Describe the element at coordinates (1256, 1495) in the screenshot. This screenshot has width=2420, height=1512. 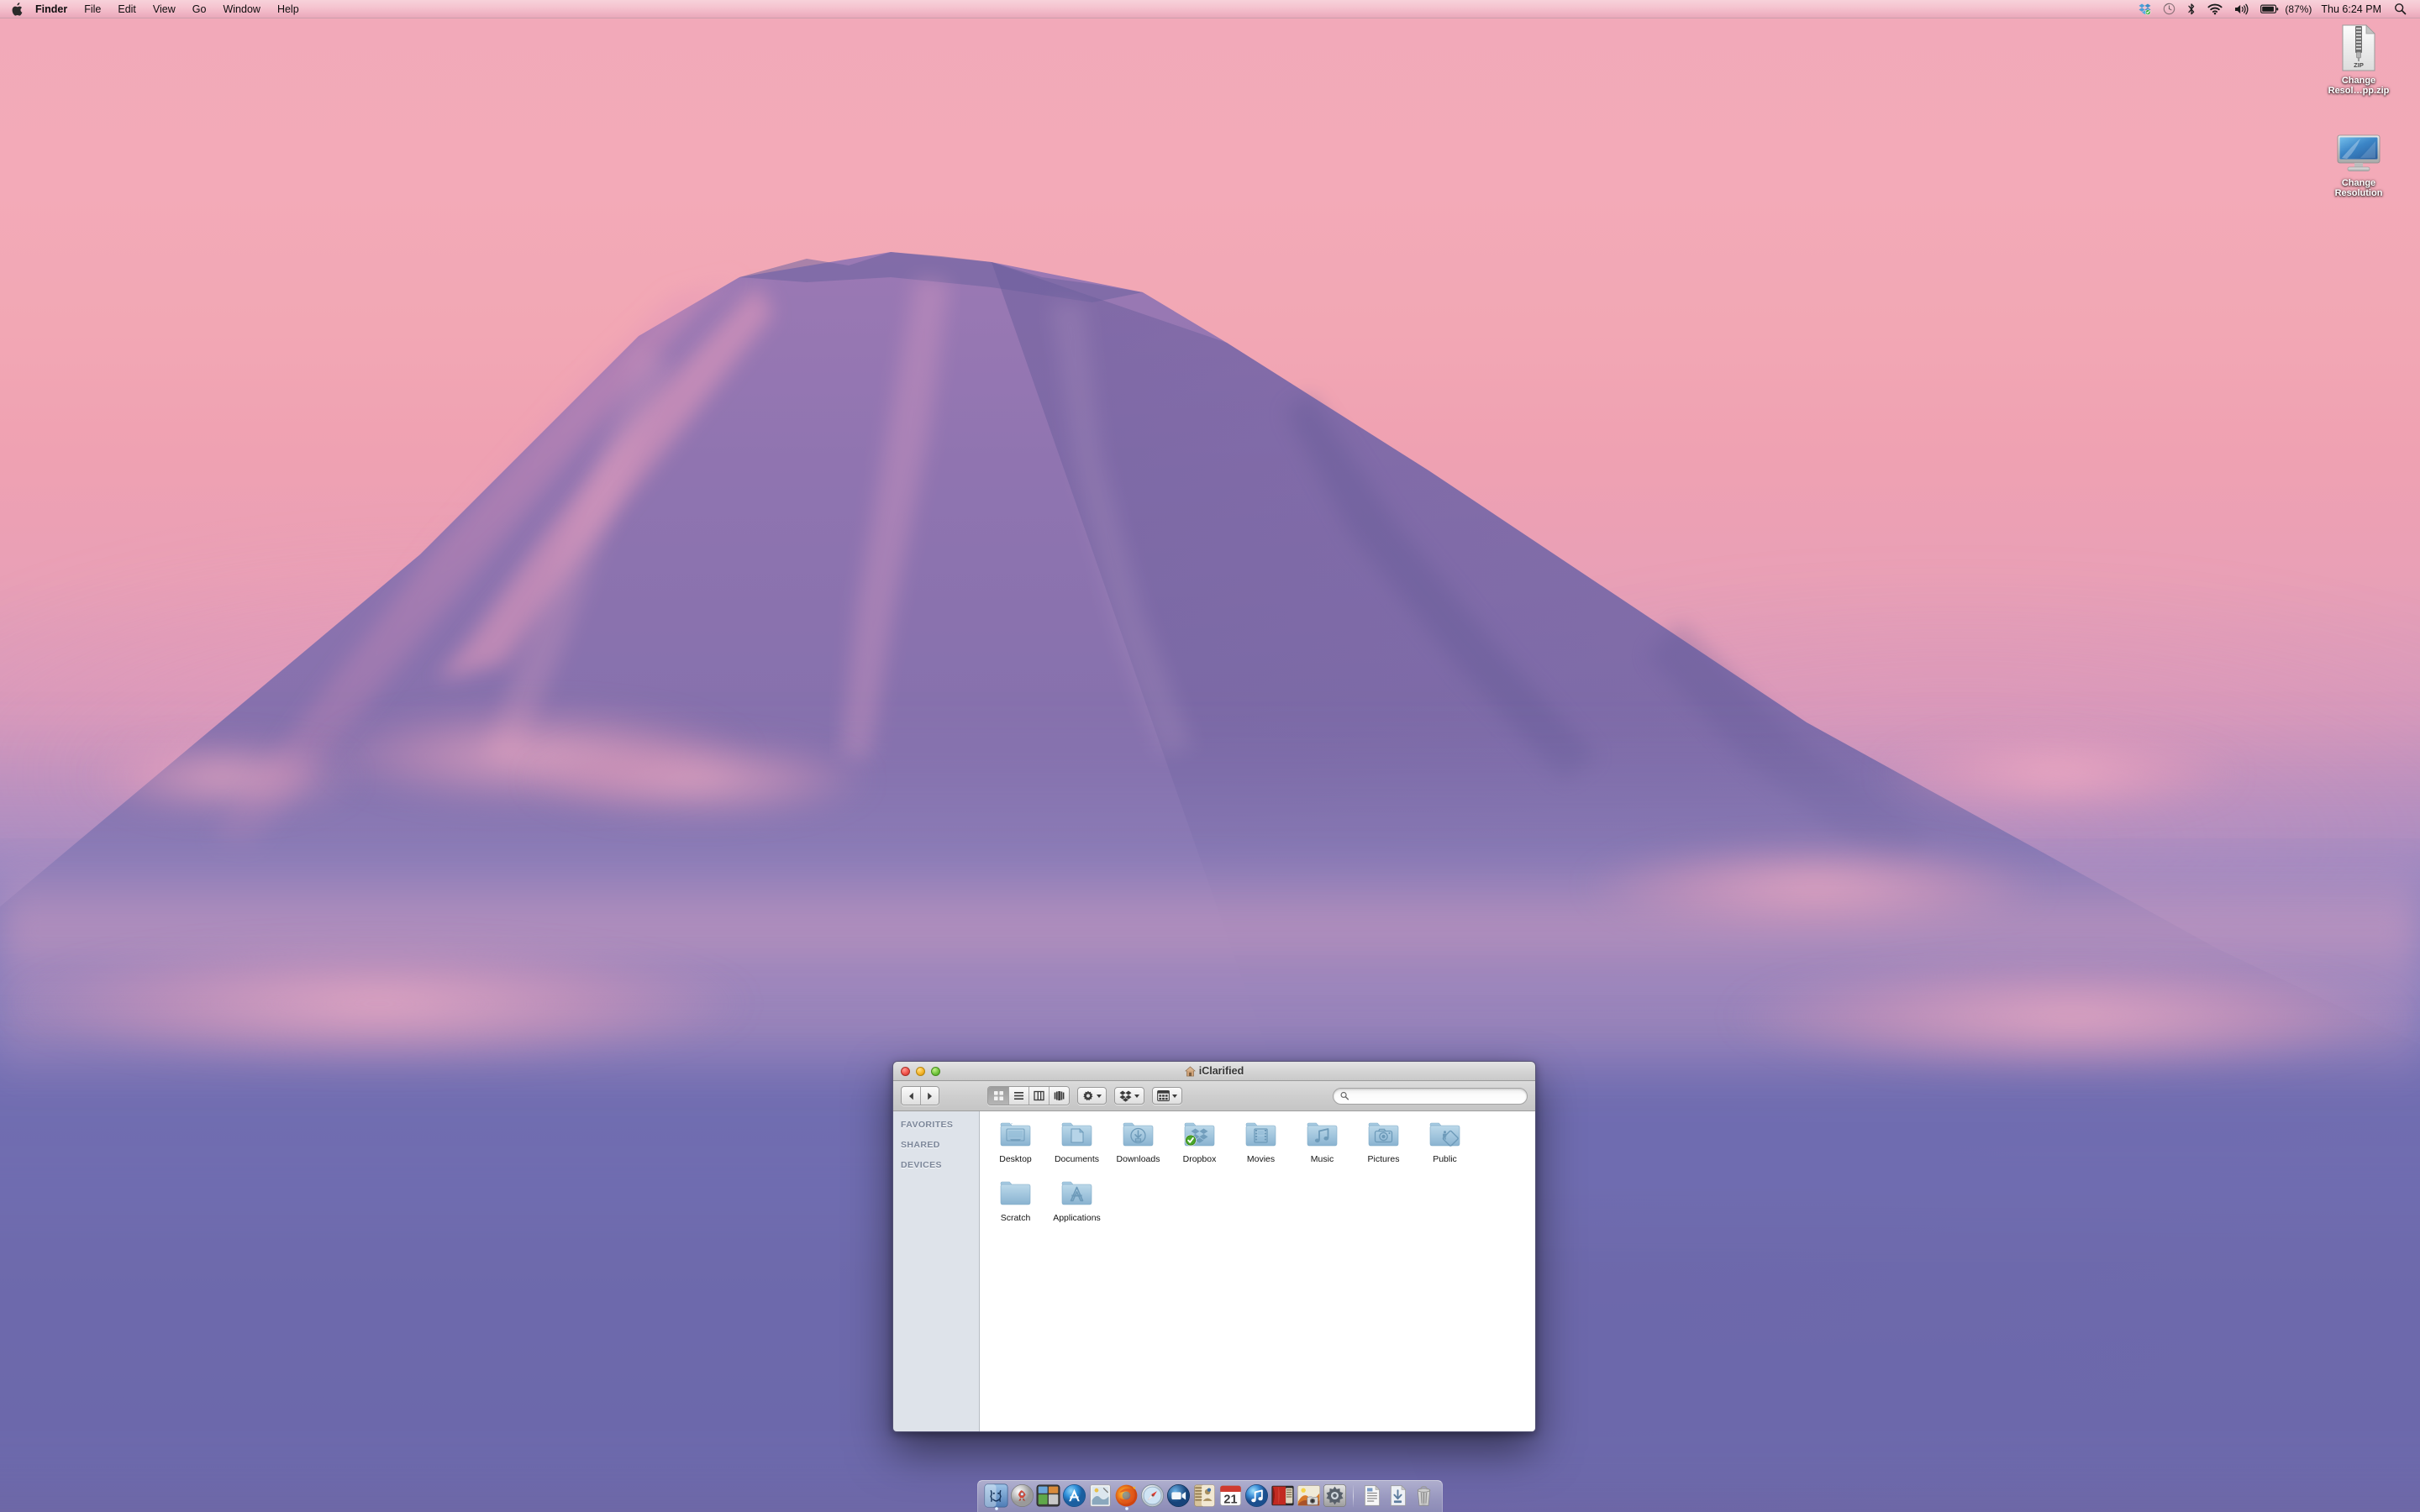
I see `dock-item-itunes` at that location.